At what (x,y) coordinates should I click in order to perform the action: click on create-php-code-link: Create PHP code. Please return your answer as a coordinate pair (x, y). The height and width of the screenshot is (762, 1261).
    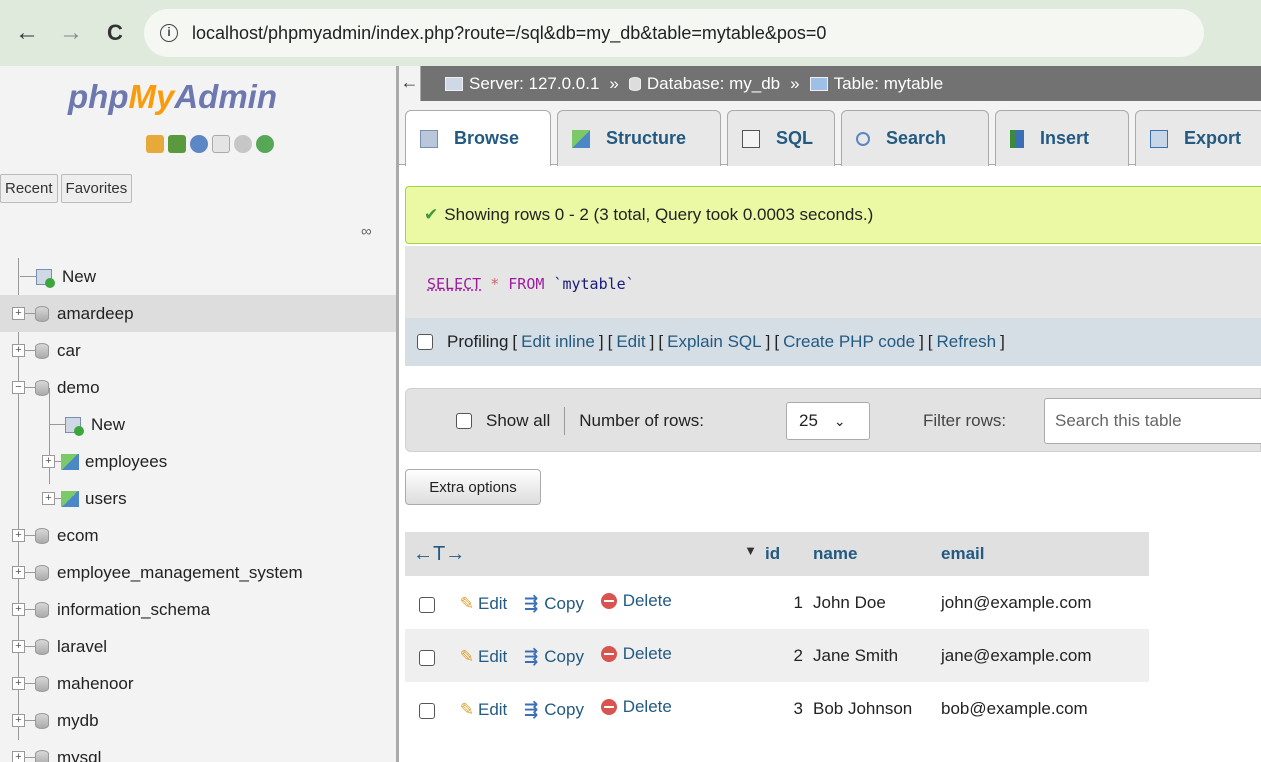
    Looking at the image, I should click on (849, 342).